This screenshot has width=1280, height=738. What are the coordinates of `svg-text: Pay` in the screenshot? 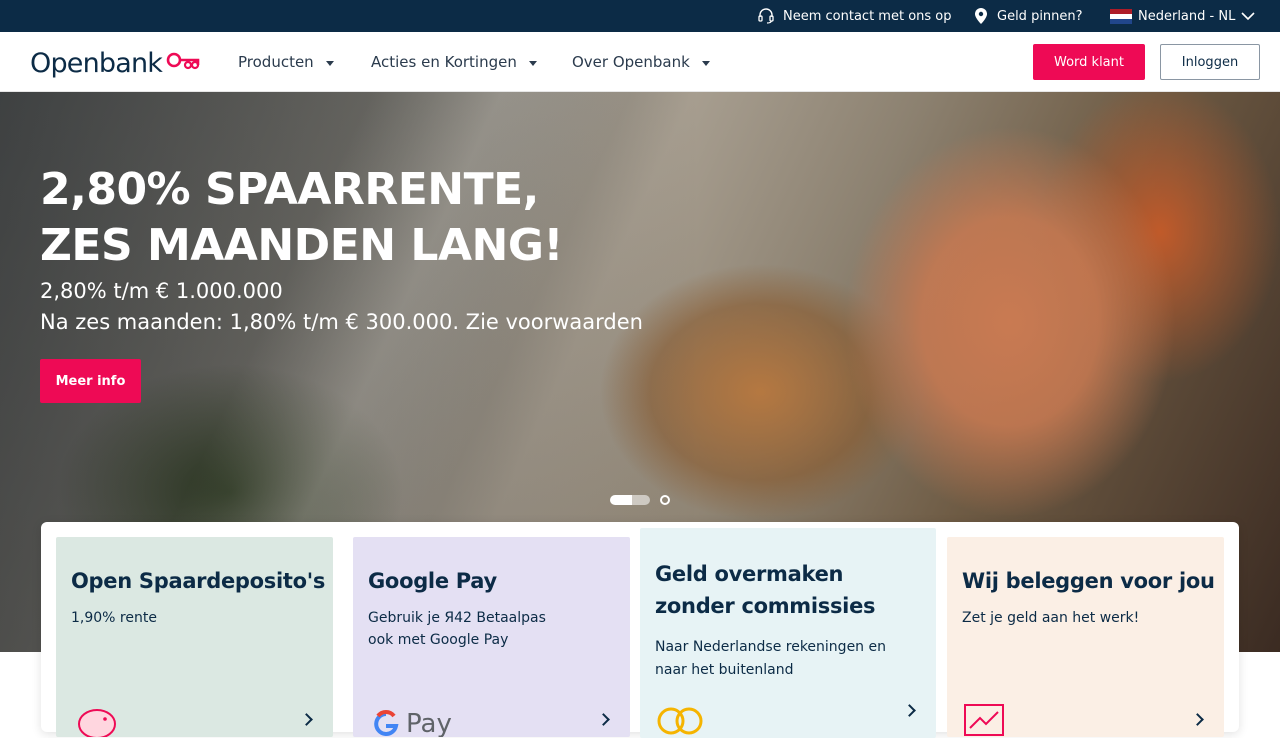 It's located at (429, 723).